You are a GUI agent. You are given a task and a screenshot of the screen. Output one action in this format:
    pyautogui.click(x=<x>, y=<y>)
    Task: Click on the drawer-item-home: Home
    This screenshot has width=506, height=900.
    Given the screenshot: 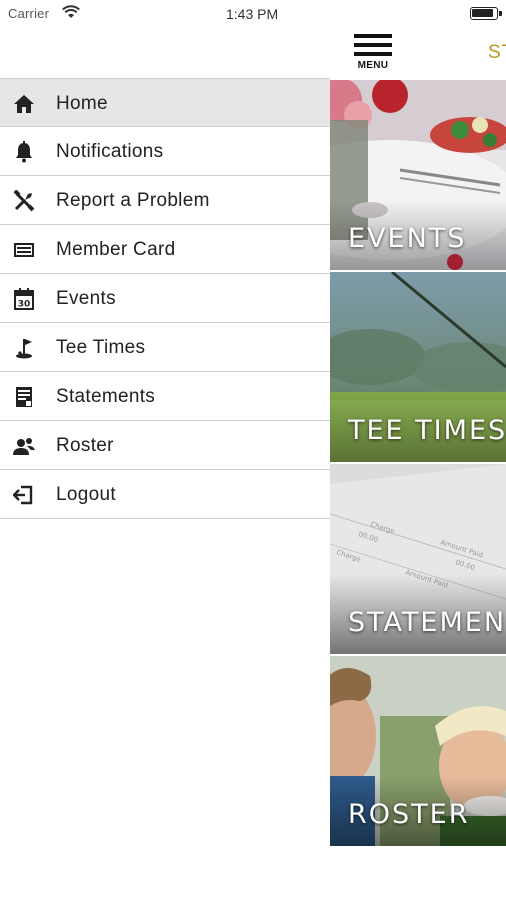 What is the action you would take?
    pyautogui.click(x=165, y=102)
    